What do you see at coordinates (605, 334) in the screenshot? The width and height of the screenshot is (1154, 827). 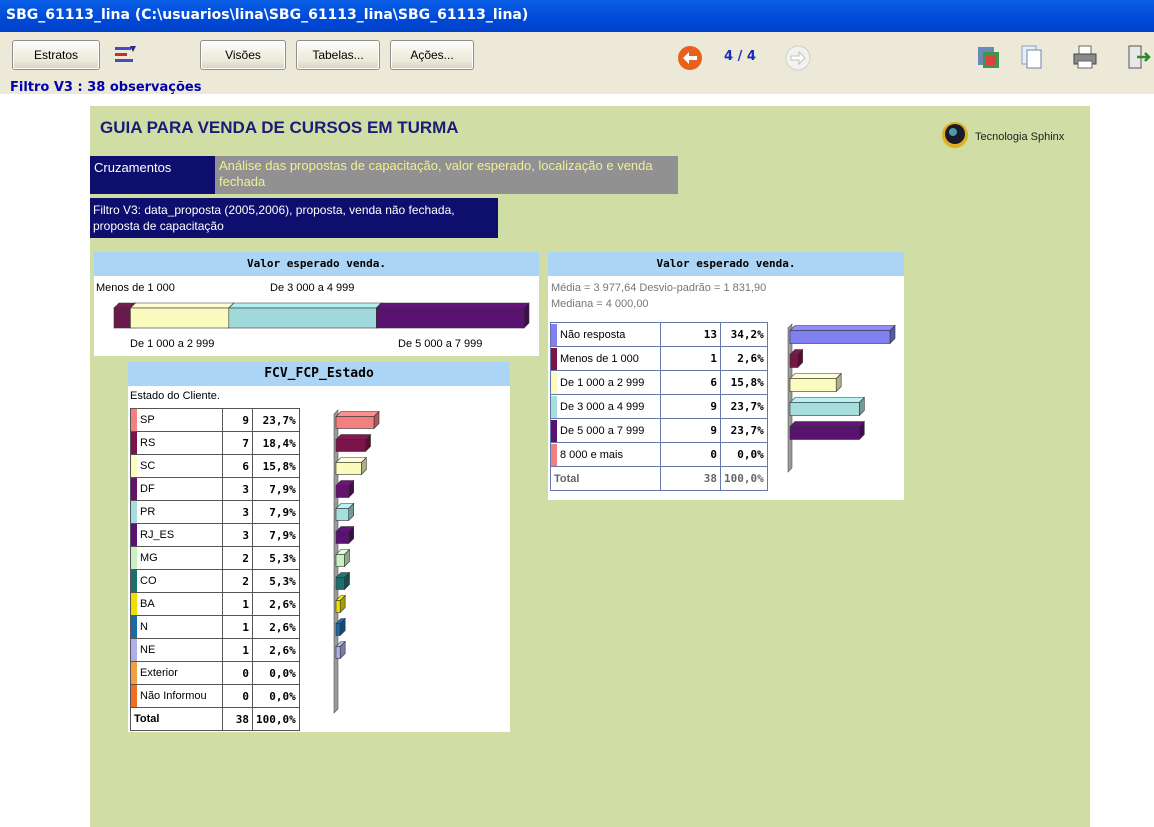 I see `valor-row-label: Não resposta` at bounding box center [605, 334].